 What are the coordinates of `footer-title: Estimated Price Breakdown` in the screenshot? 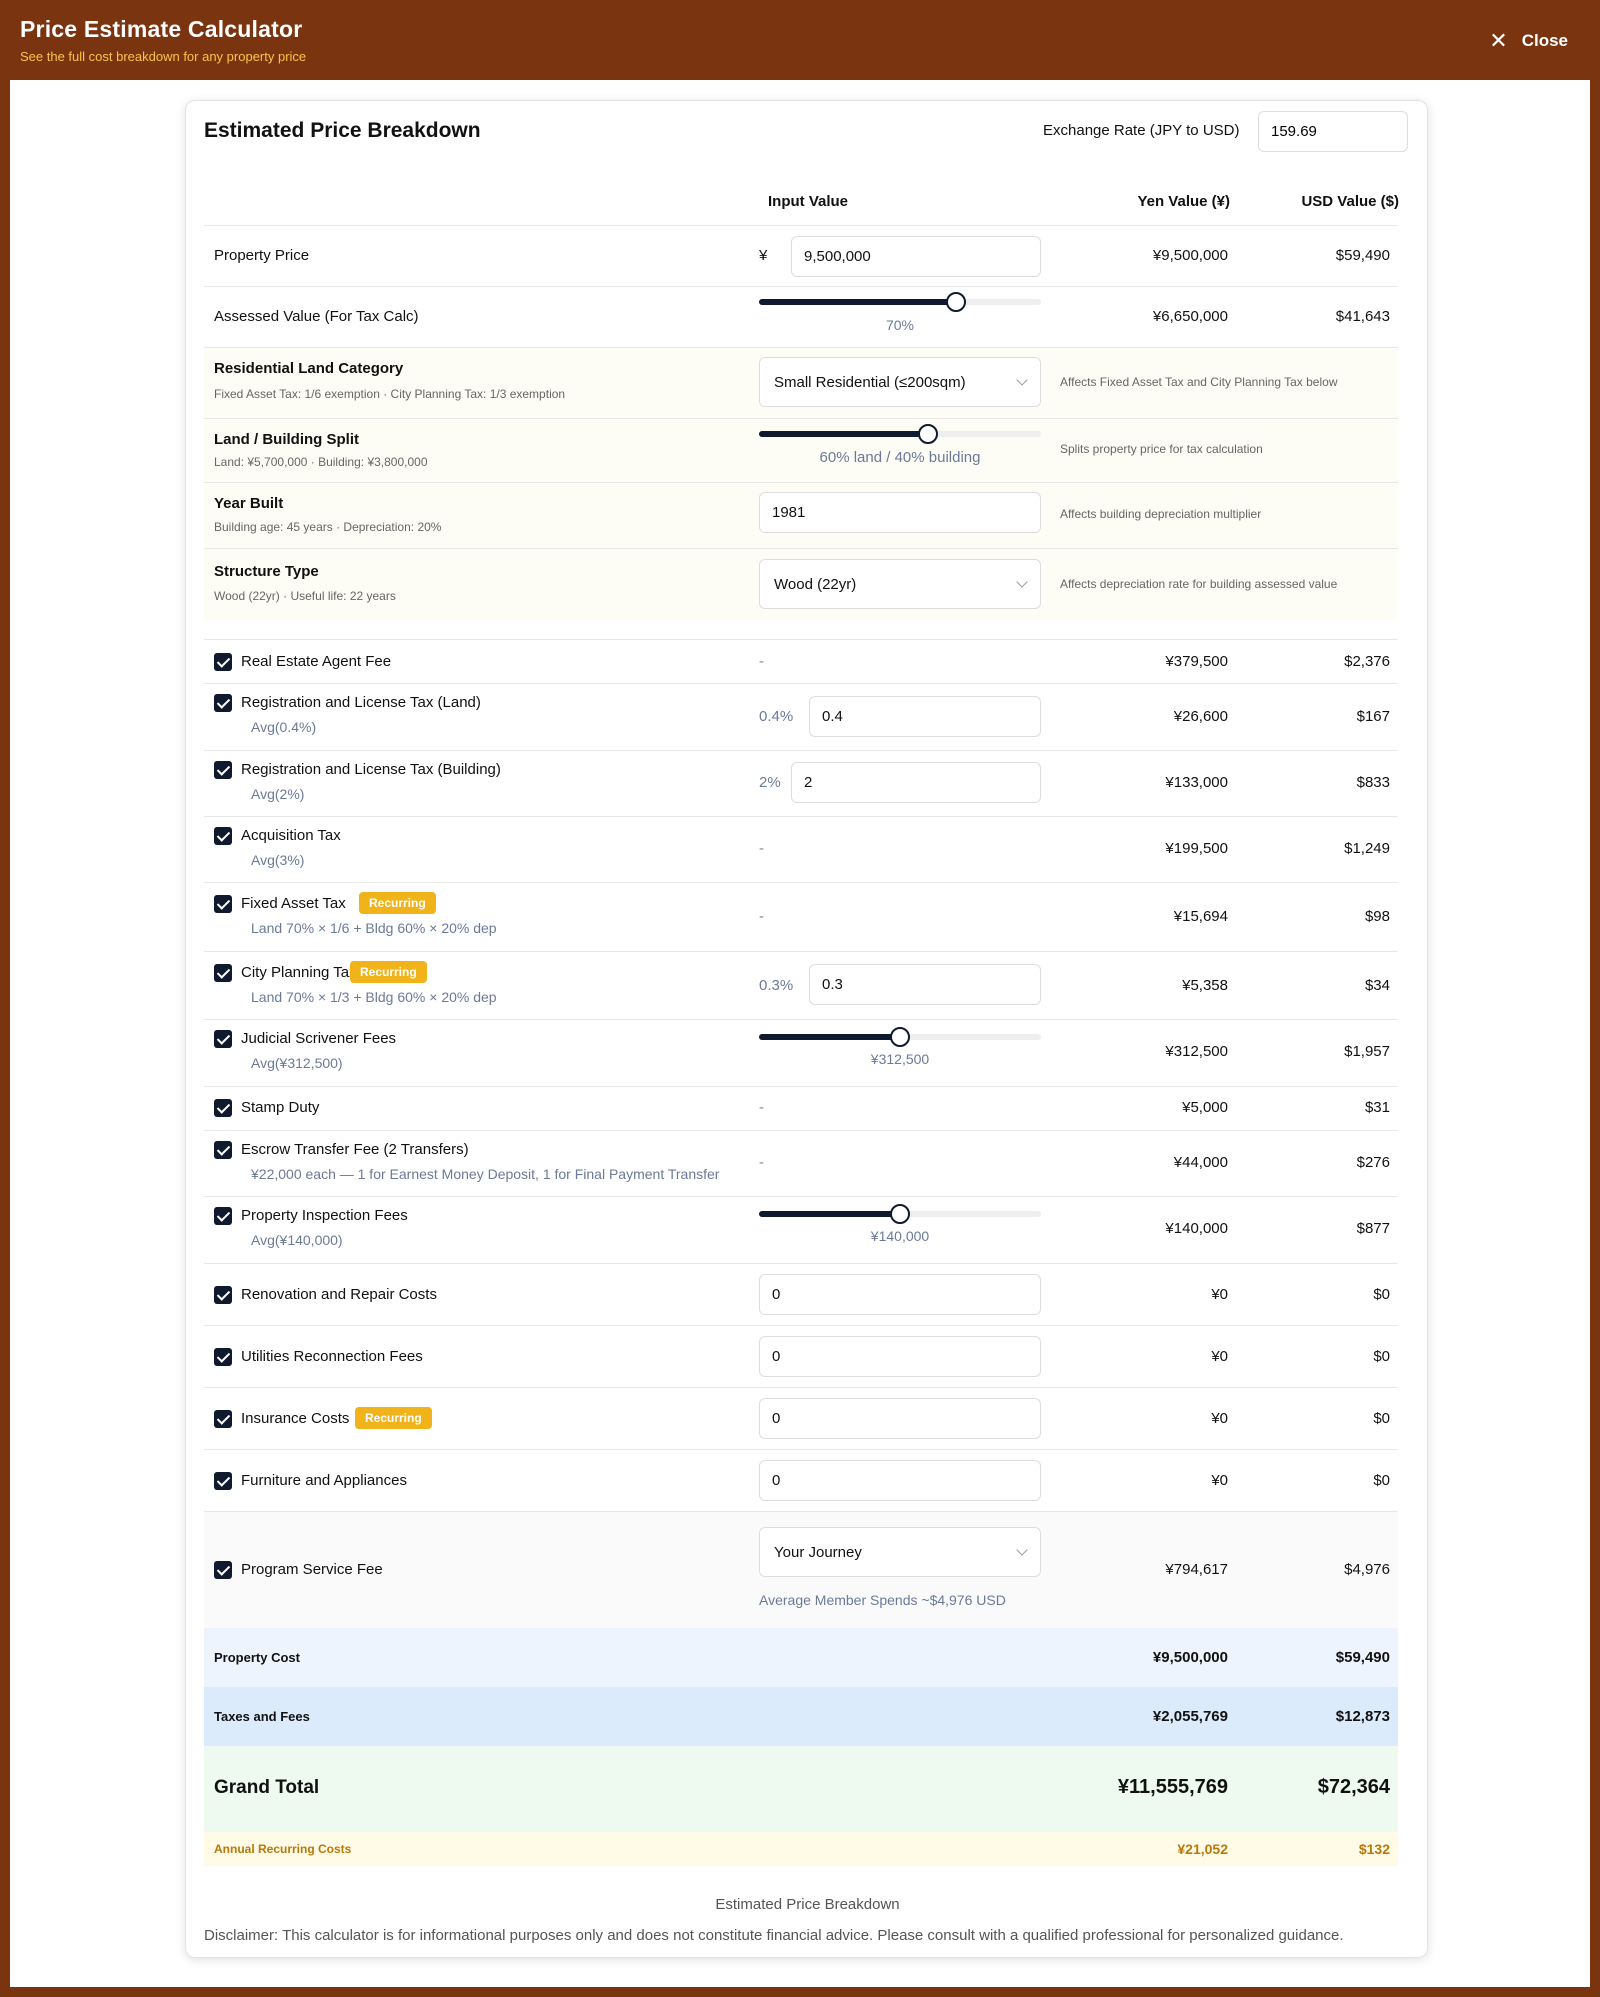 It's located at (807, 1904).